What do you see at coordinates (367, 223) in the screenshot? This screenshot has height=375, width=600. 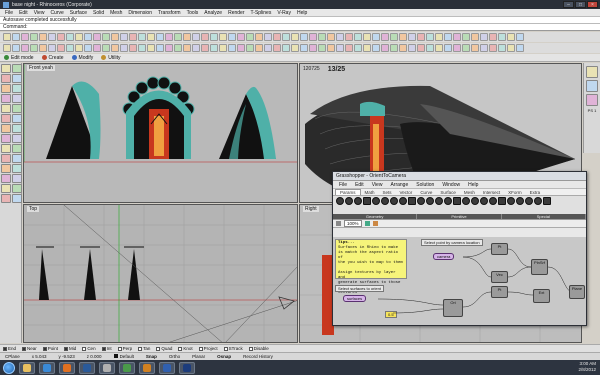 I see `gh-preview-icon` at bounding box center [367, 223].